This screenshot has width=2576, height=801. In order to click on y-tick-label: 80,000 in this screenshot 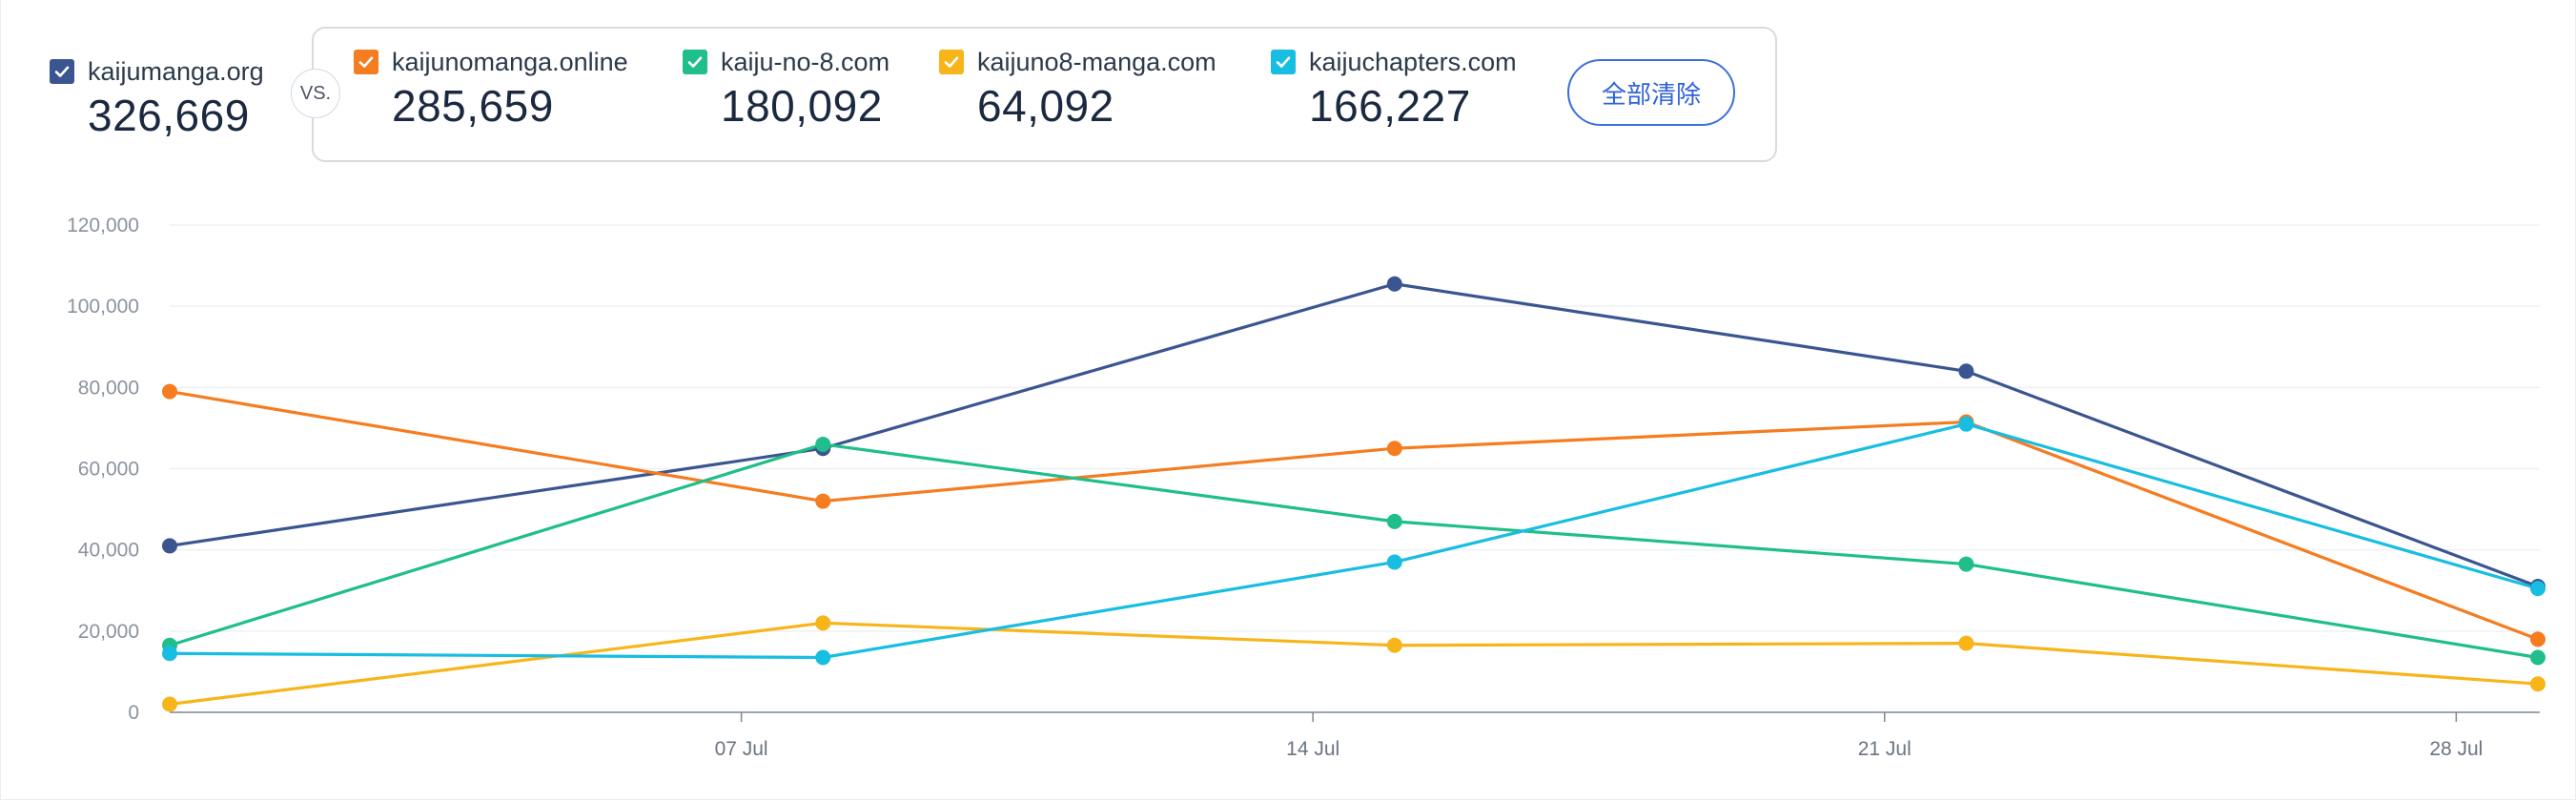, I will do `click(108, 388)`.